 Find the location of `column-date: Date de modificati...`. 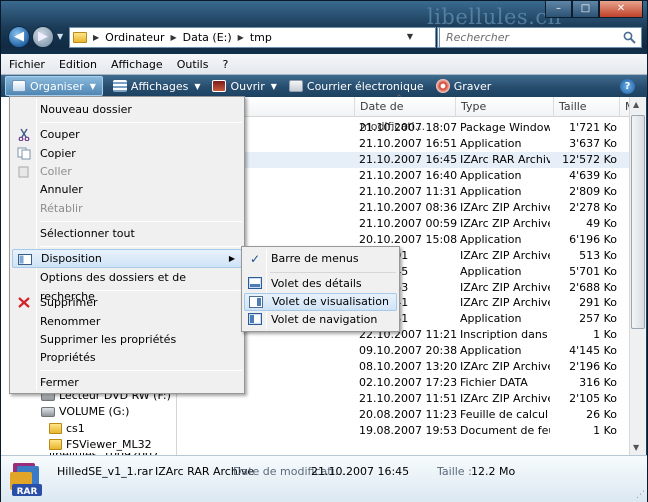

column-date: Date de modificati... is located at coordinates (405, 115).